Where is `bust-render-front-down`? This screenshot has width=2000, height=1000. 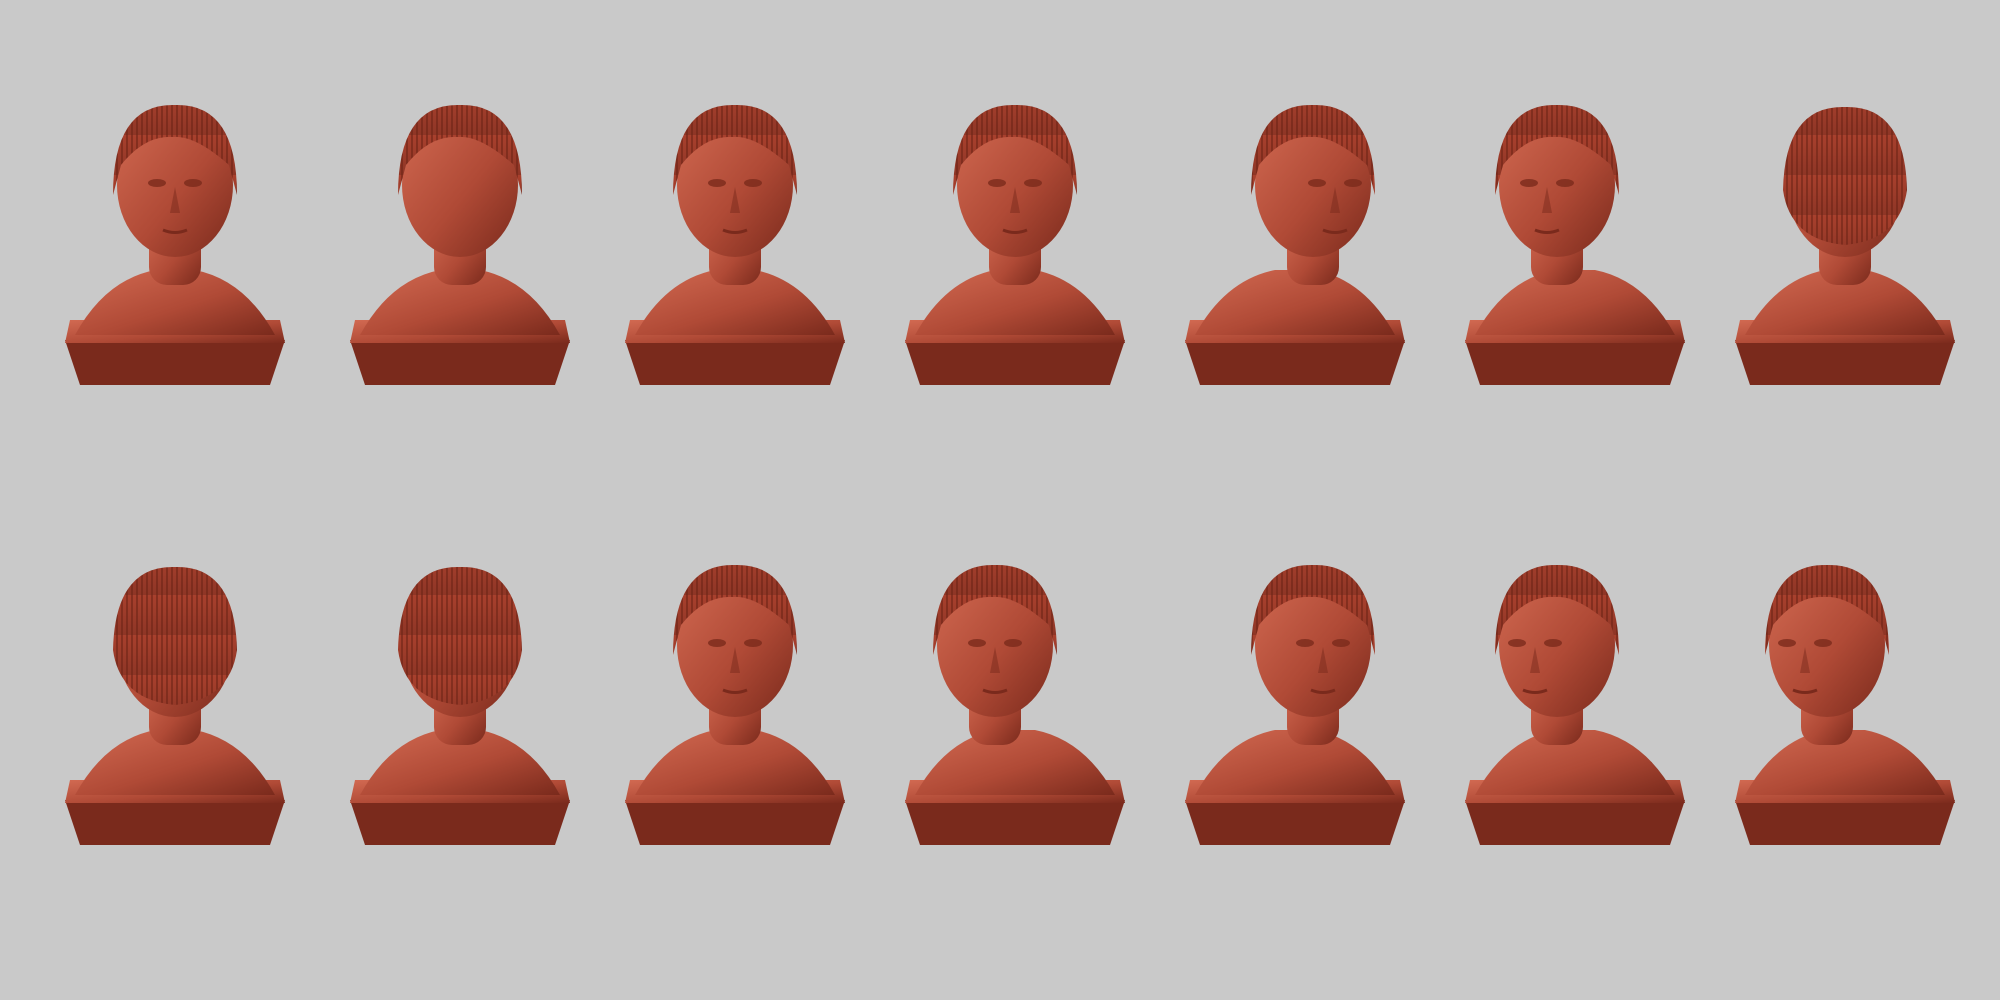
bust-render-front-down is located at coordinates (735, 725).